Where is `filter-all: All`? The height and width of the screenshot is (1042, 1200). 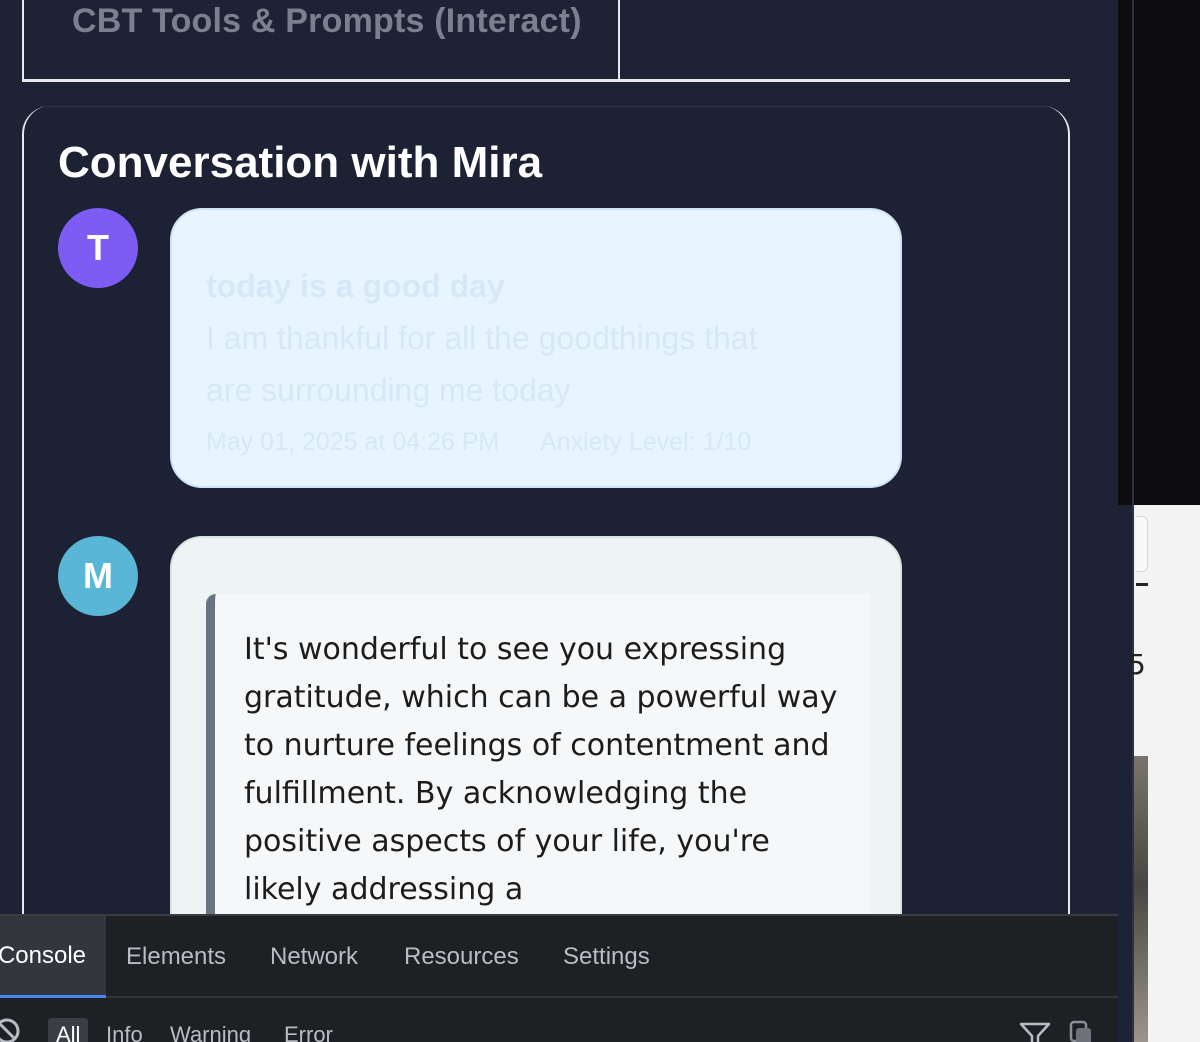
filter-all: All is located at coordinates (68, 1030).